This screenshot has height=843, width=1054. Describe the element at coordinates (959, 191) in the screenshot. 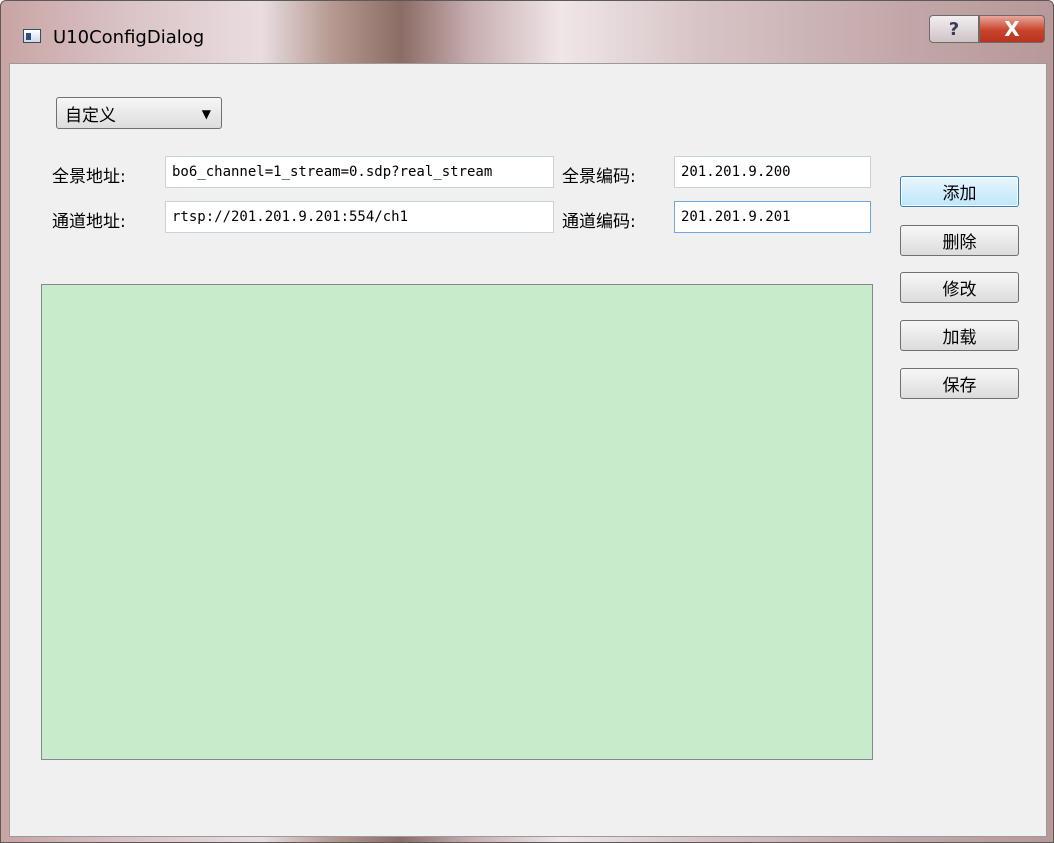

I see `add-button: 添加` at that location.